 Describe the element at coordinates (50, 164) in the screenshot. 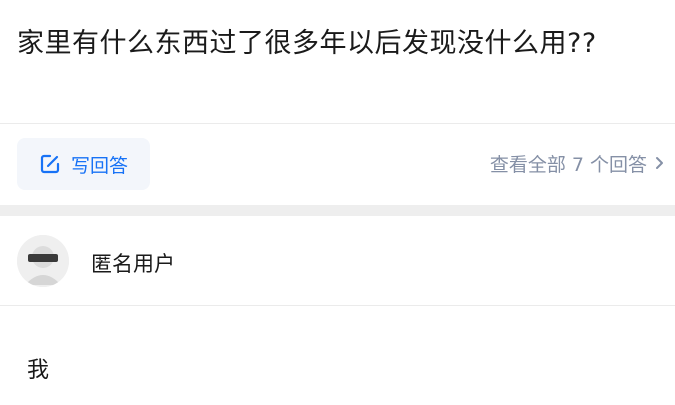

I see `edit-pencil-icon` at that location.